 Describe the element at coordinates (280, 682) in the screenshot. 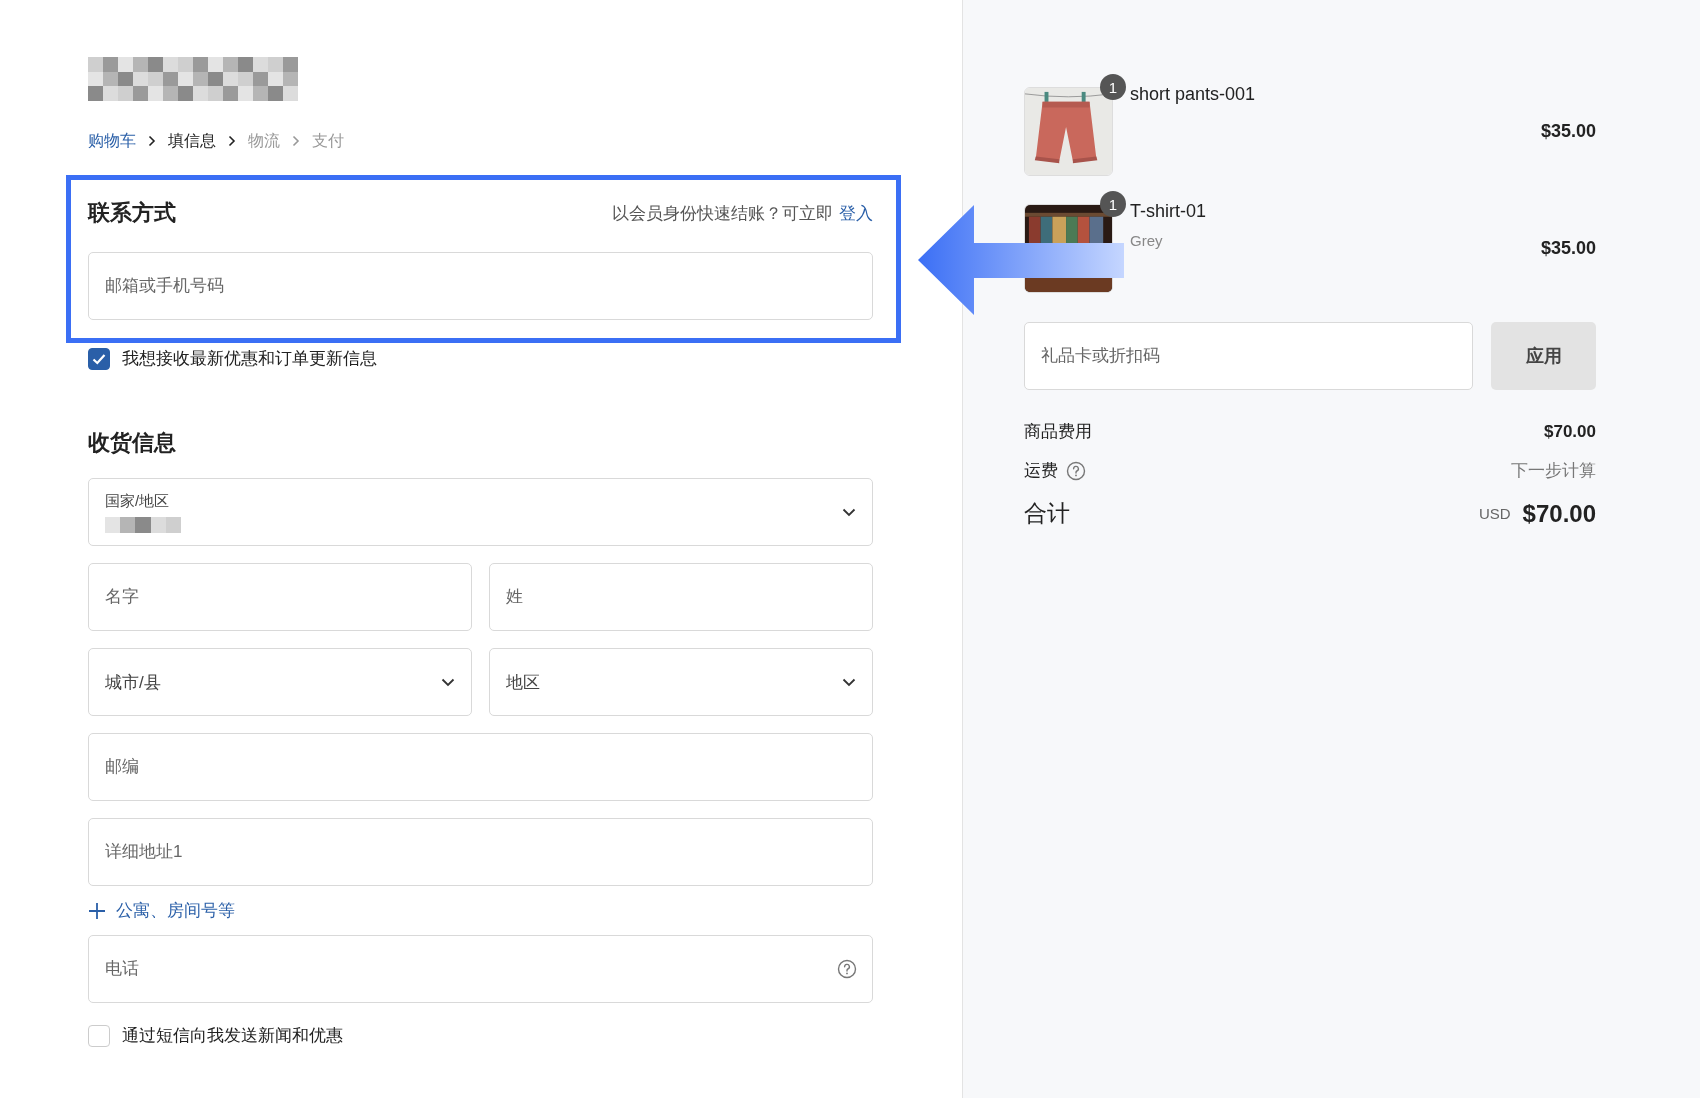

I see `select-field: 城市/县` at that location.